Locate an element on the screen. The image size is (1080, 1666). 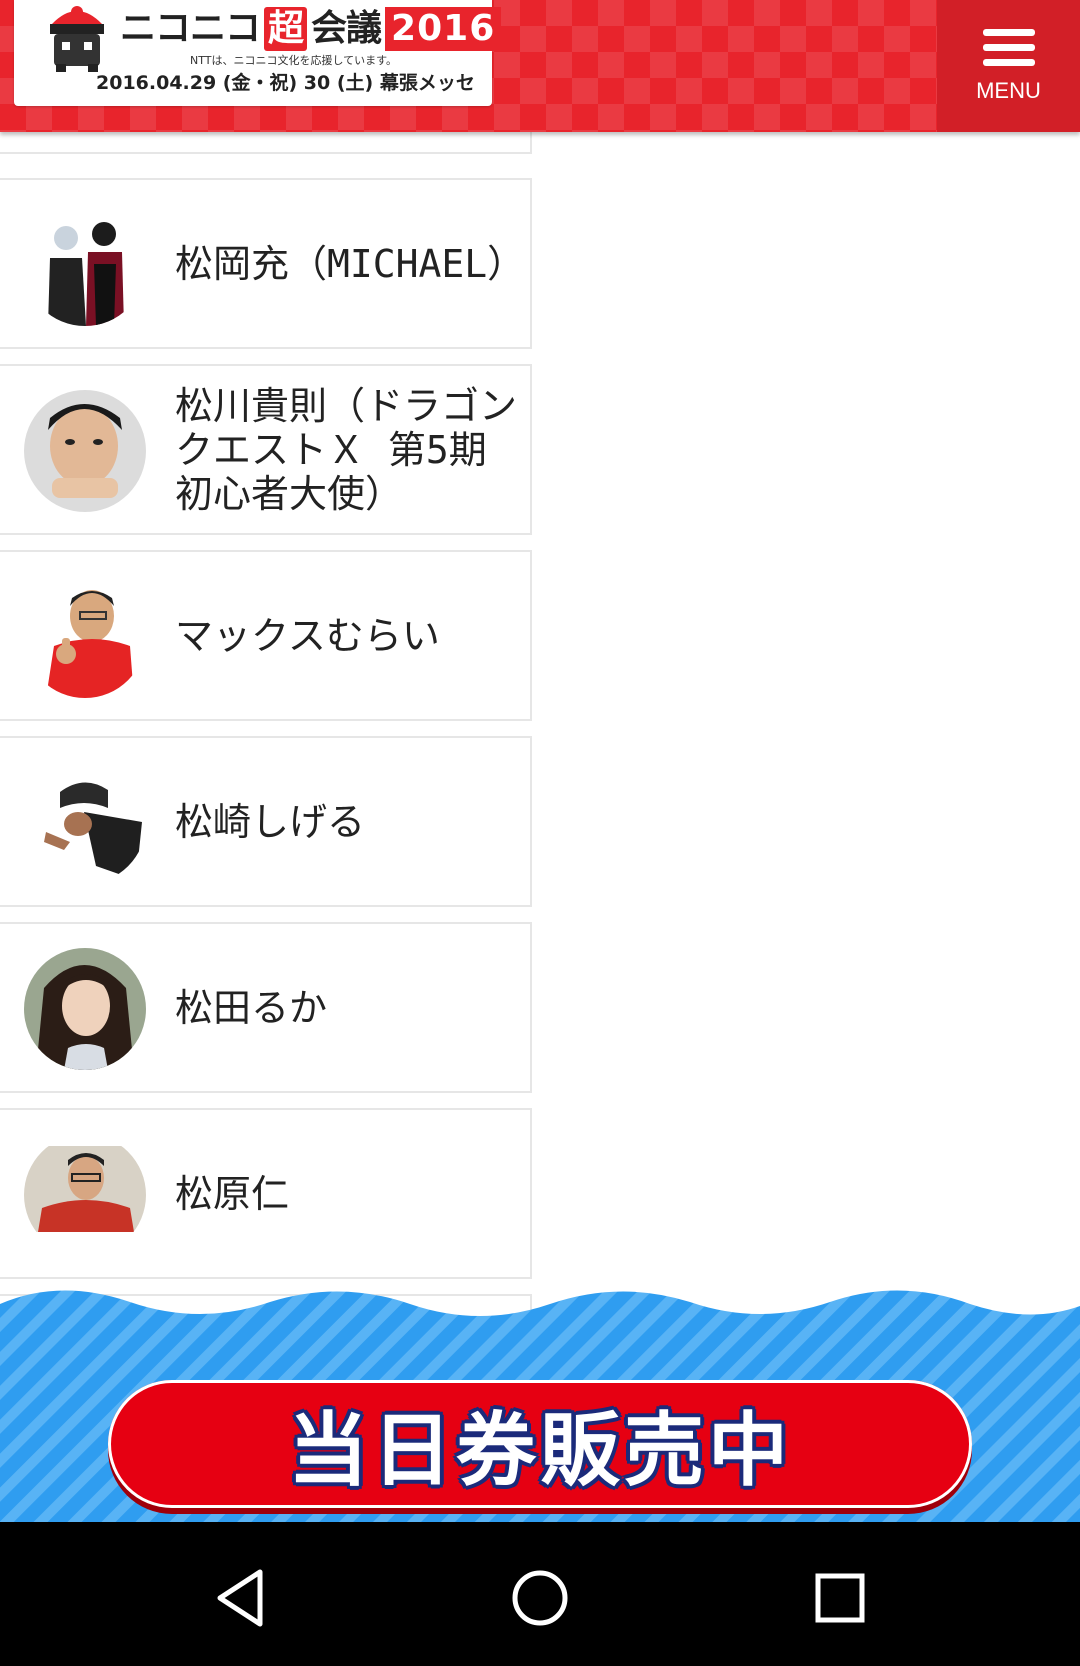
list-item: 松岡充（MICHAEL） is located at coordinates (266, 263).